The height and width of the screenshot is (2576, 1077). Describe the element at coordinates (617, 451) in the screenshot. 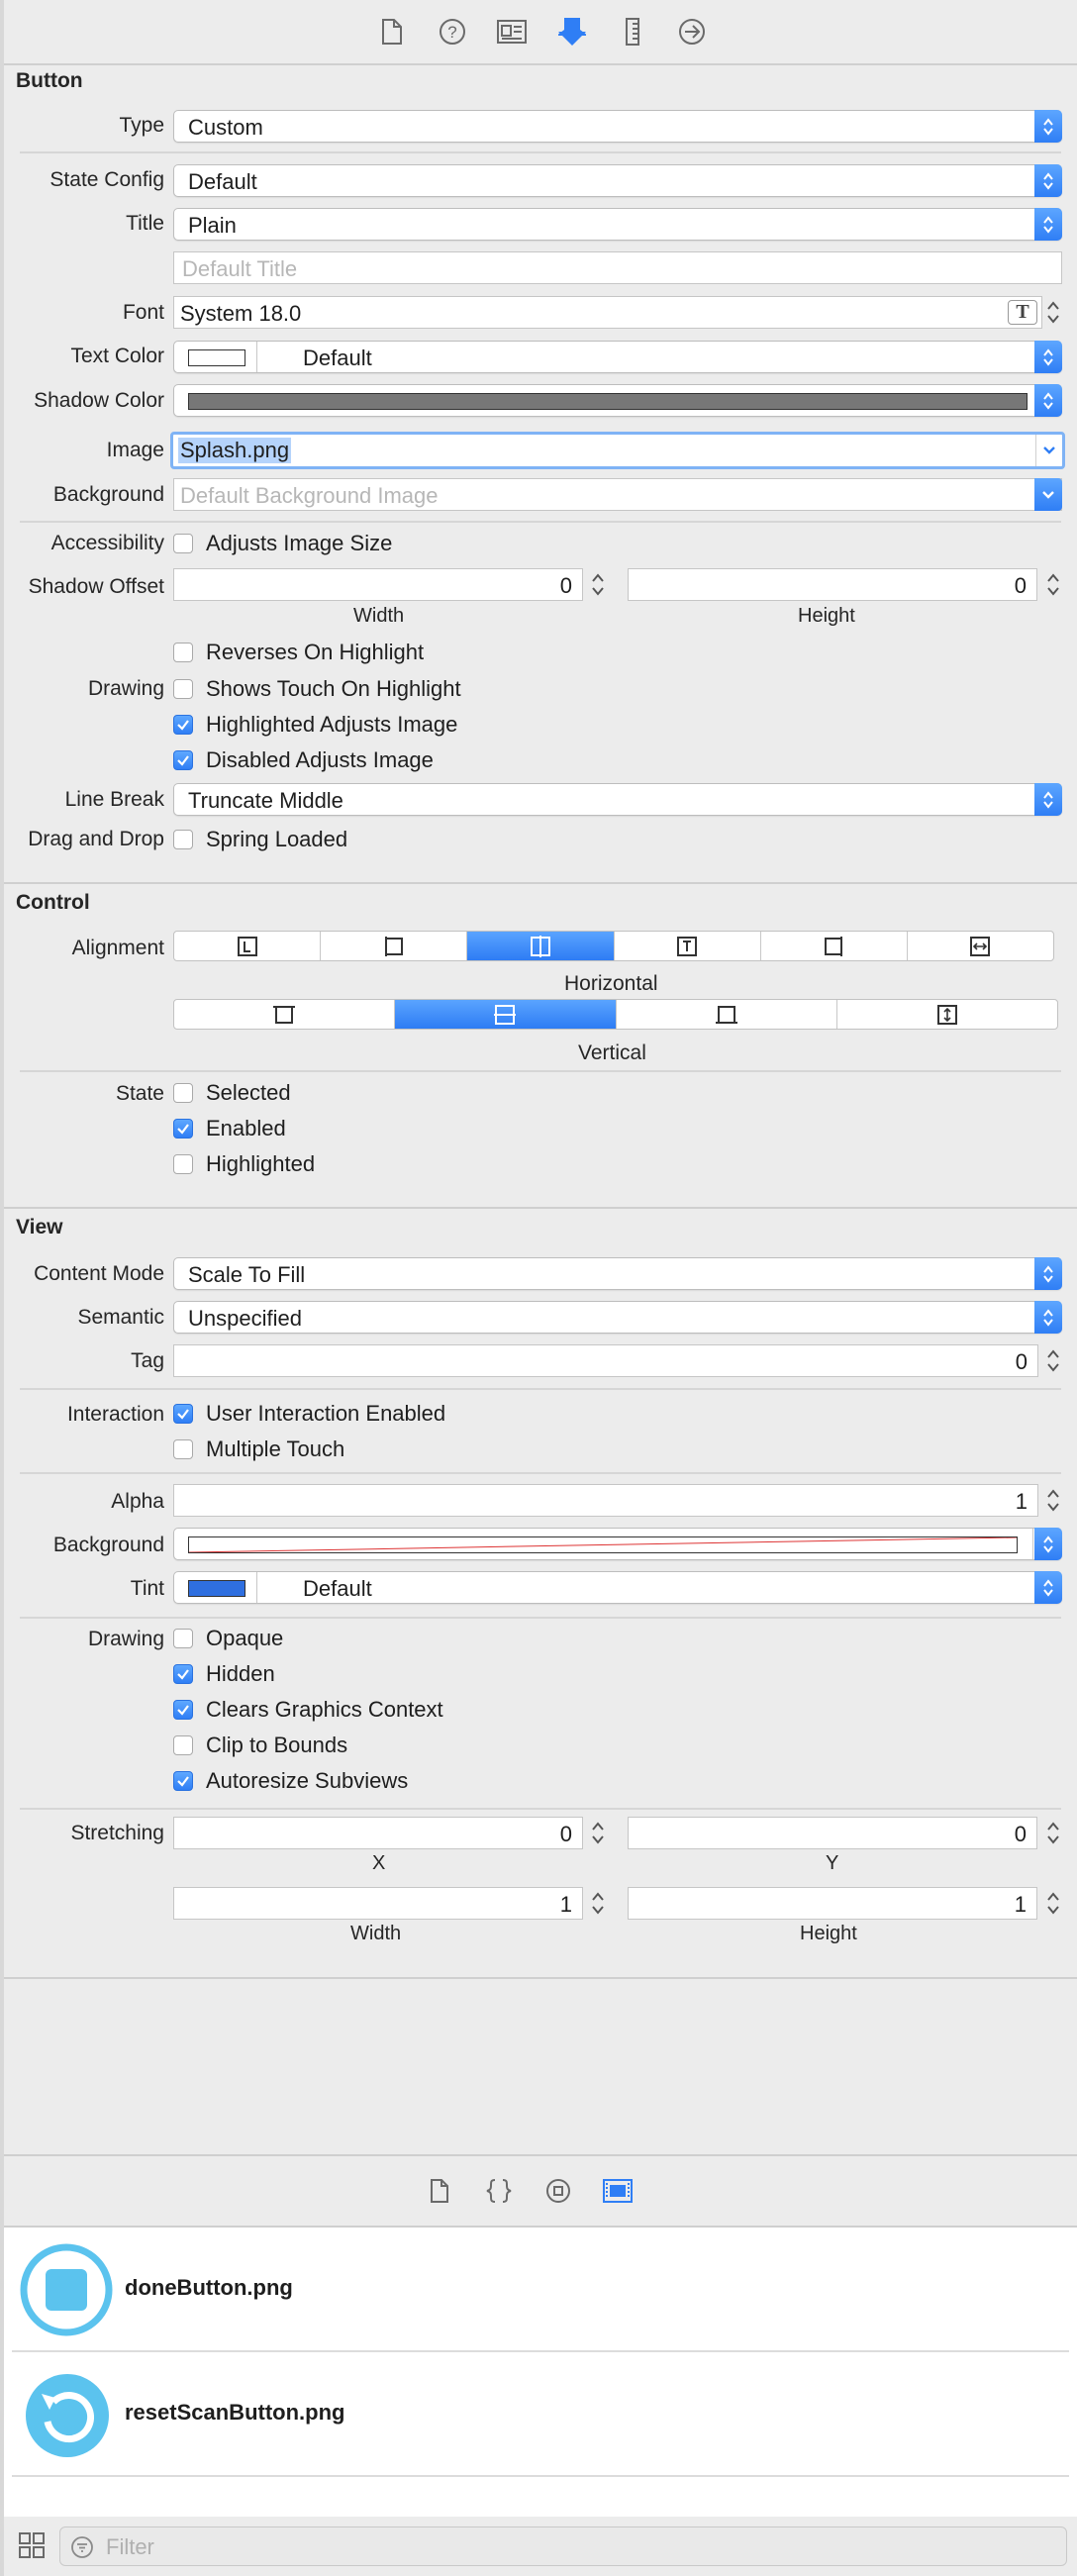

I see `image-combo-field: Splash.png` at that location.